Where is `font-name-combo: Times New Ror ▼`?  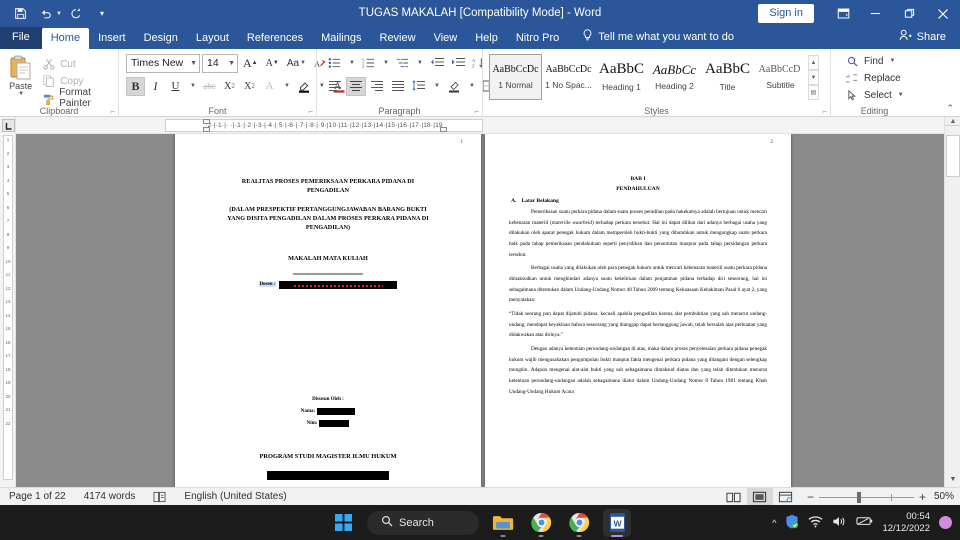
font-name-combo: Times New Ror ▼ is located at coordinates (163, 63).